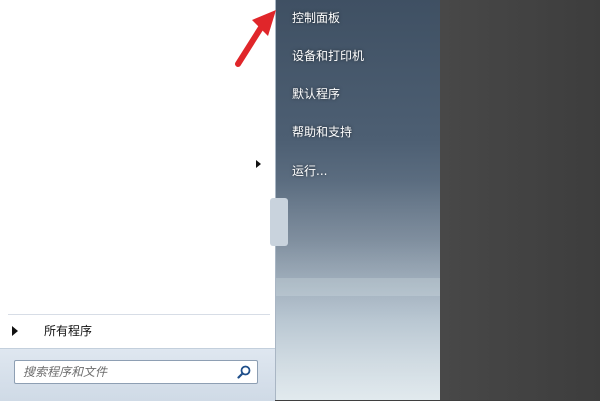 This screenshot has width=600, height=401. I want to click on pane-handle, so click(279, 222).